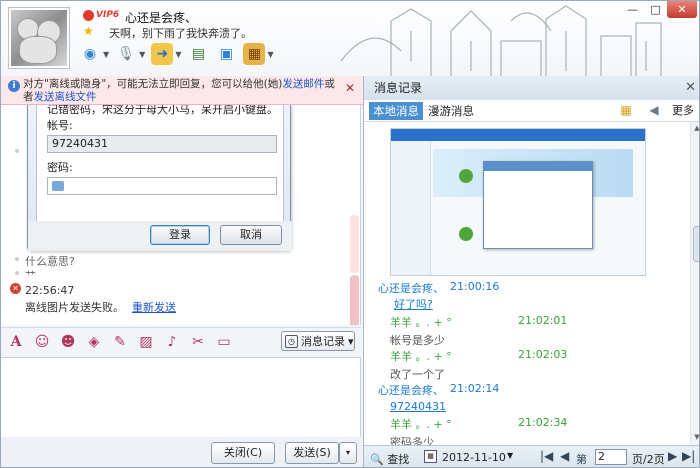 The height and width of the screenshot is (468, 700). Describe the element at coordinates (90, 54) in the screenshot. I see `video-call-icon: ◉` at that location.